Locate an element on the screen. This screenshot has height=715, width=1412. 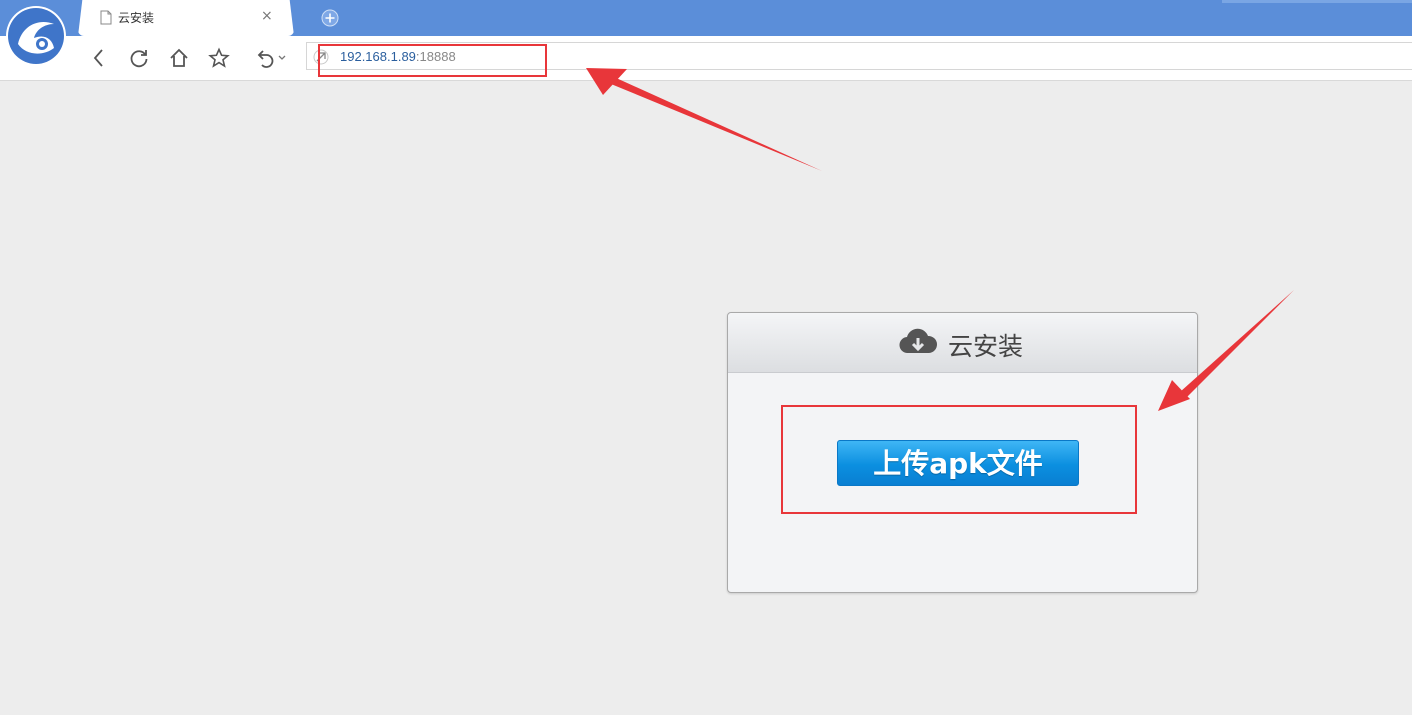
navigation-toolbar: 192.168.1.89:18888 is located at coordinates (706, 58).